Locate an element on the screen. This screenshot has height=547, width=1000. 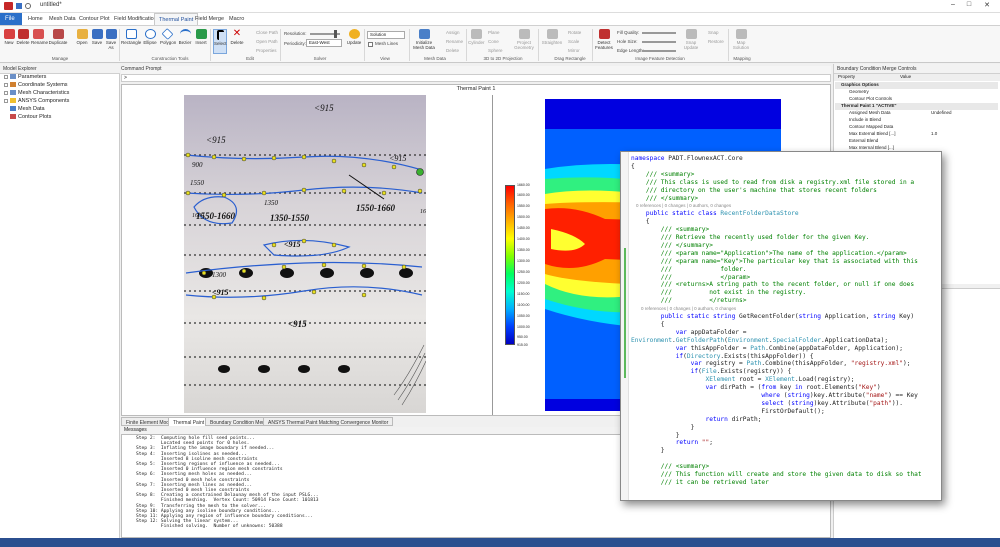
tree-item-mesh-characteristics: Mesh Characteristics is located at coordinates (36, 93).